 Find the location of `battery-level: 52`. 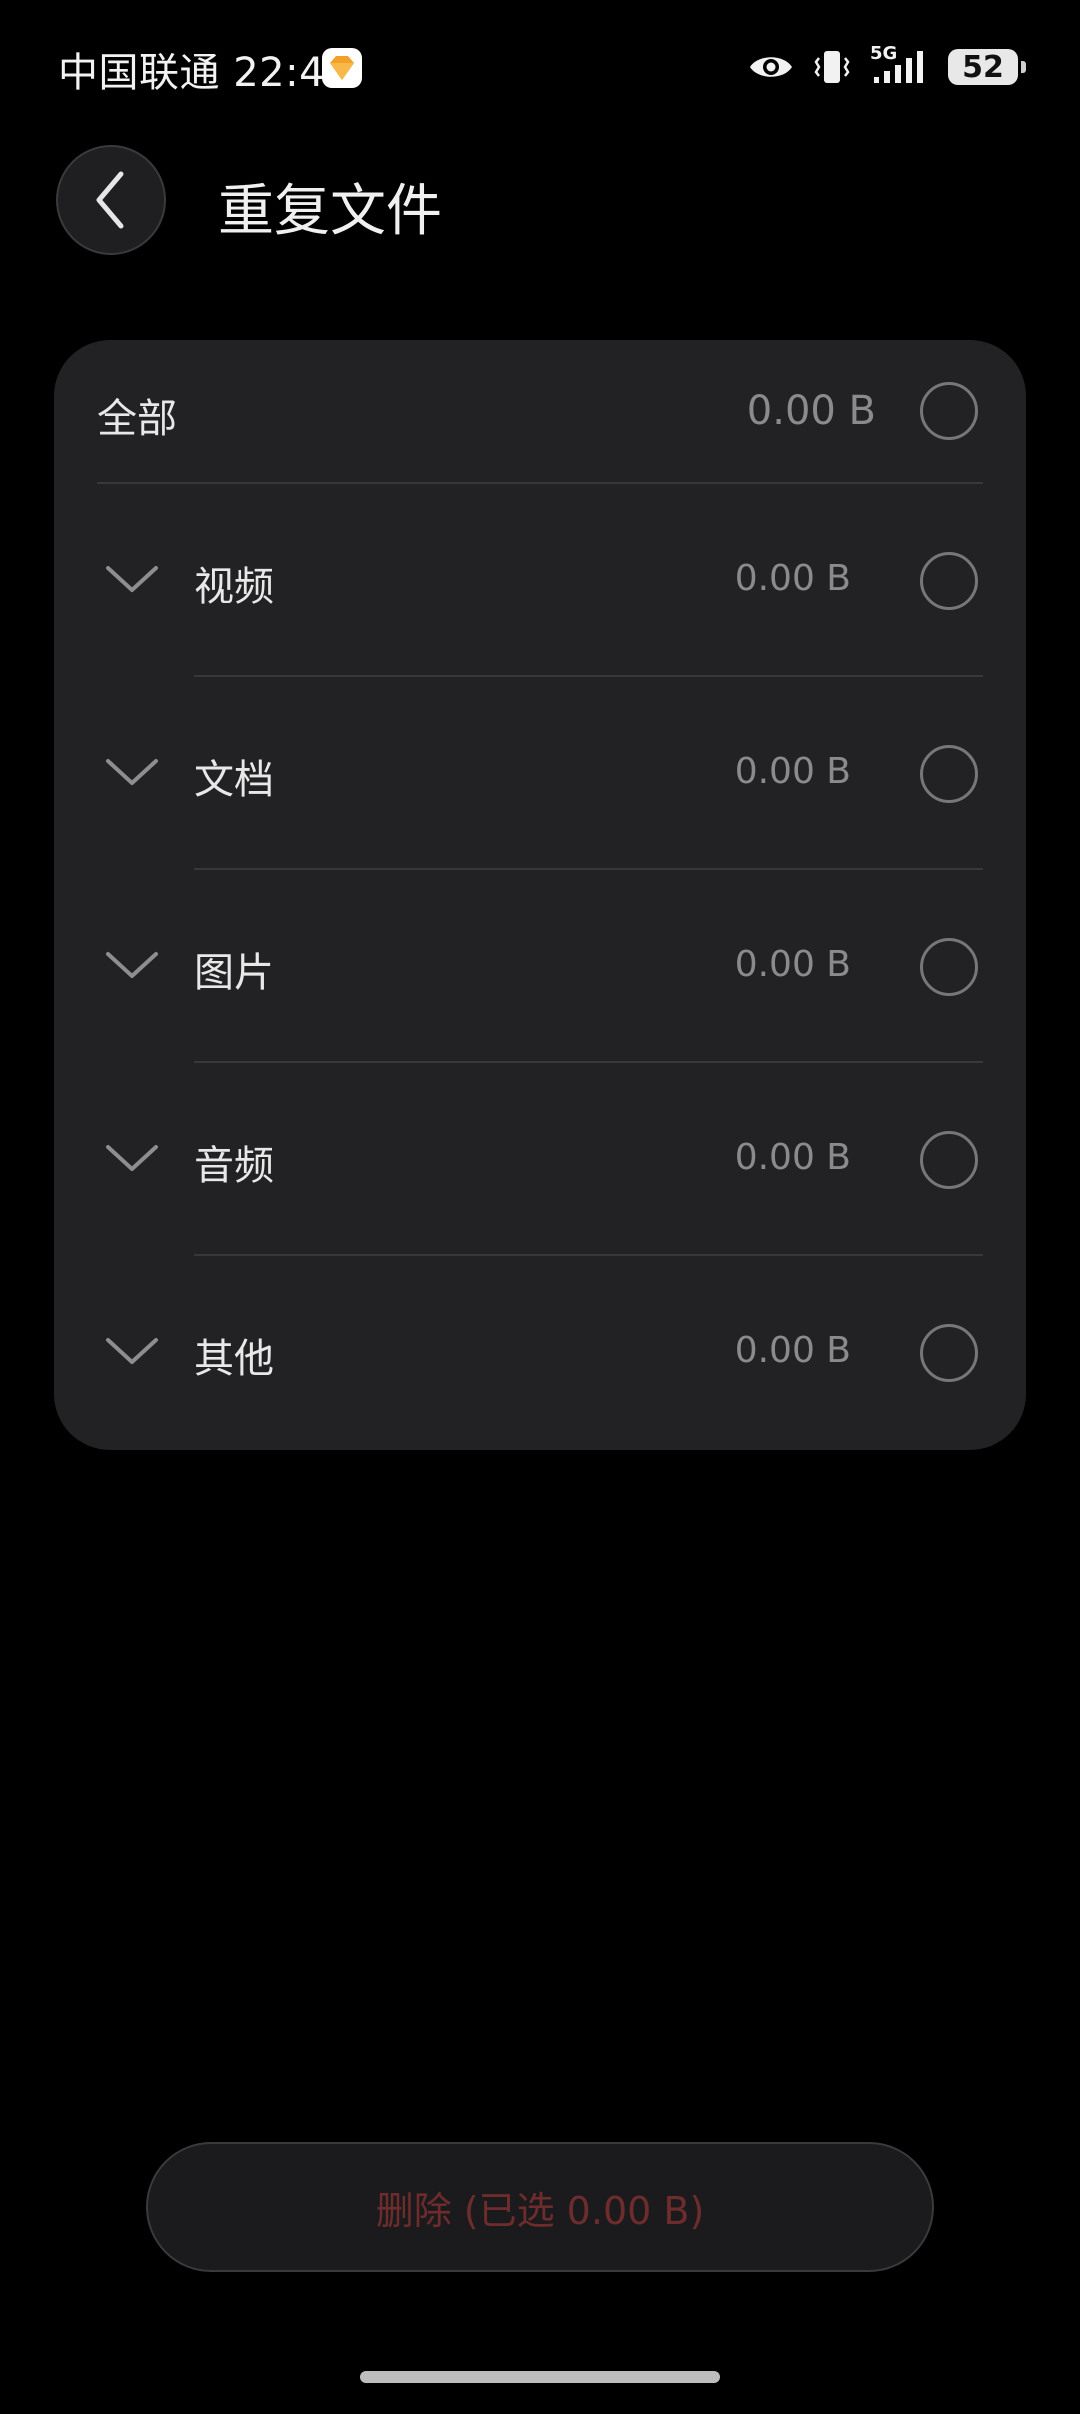

battery-level: 52 is located at coordinates (983, 67).